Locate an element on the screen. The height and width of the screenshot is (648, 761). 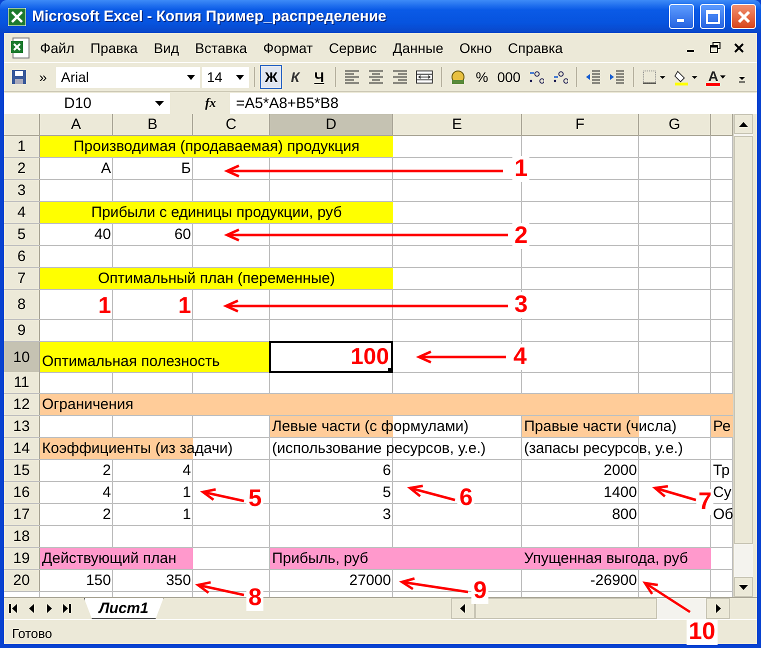
name-box: D10 is located at coordinates (87, 103).